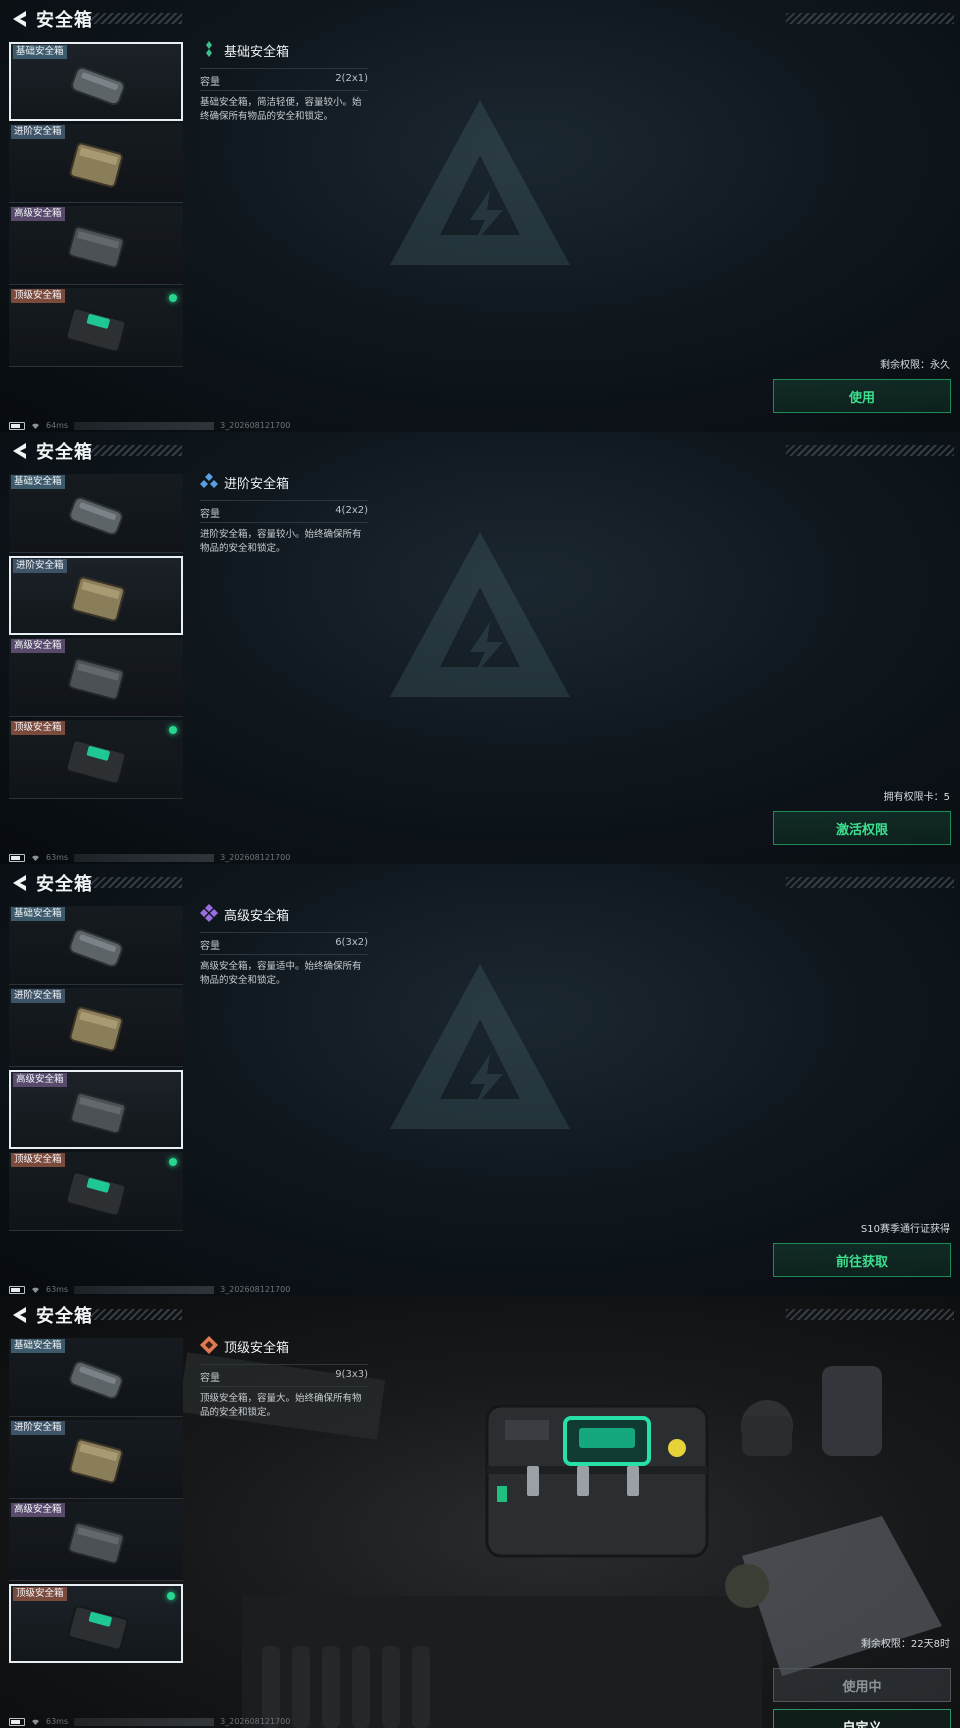 The height and width of the screenshot is (1728, 960). What do you see at coordinates (281, 973) in the screenshot?
I see `item-description: 高级安全箱，容量适中。始终确保所有物品的安全和锁定。` at bounding box center [281, 973].